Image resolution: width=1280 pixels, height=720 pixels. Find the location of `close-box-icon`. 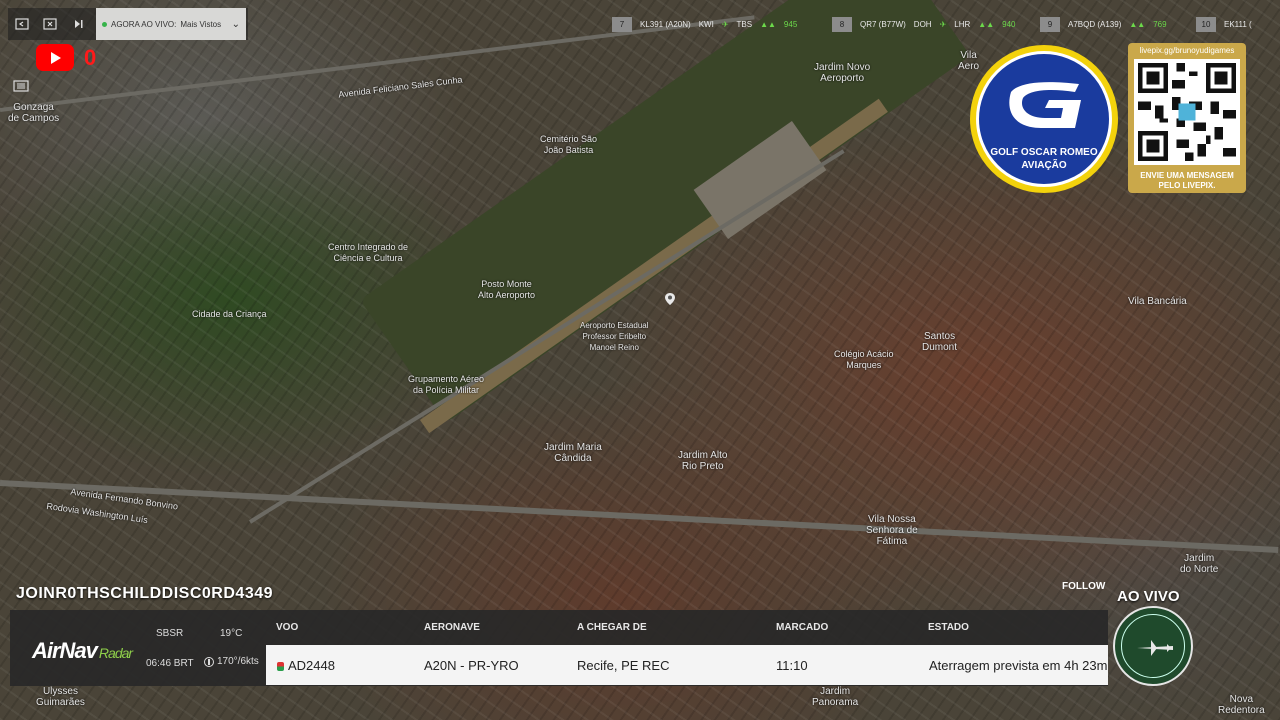

close-box-icon is located at coordinates (50, 24).